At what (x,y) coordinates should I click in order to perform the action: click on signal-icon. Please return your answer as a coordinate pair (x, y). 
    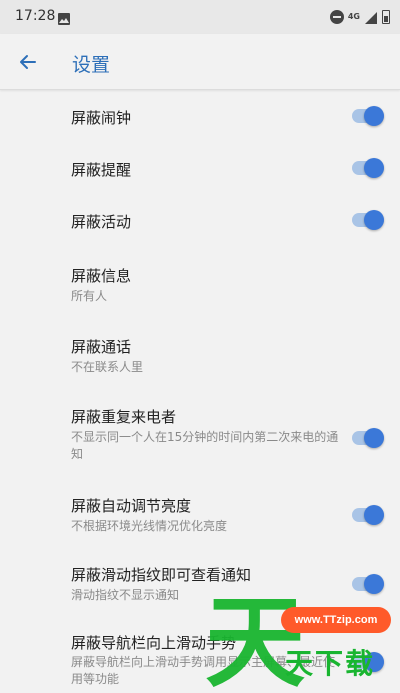
    Looking at the image, I should click on (371, 17).